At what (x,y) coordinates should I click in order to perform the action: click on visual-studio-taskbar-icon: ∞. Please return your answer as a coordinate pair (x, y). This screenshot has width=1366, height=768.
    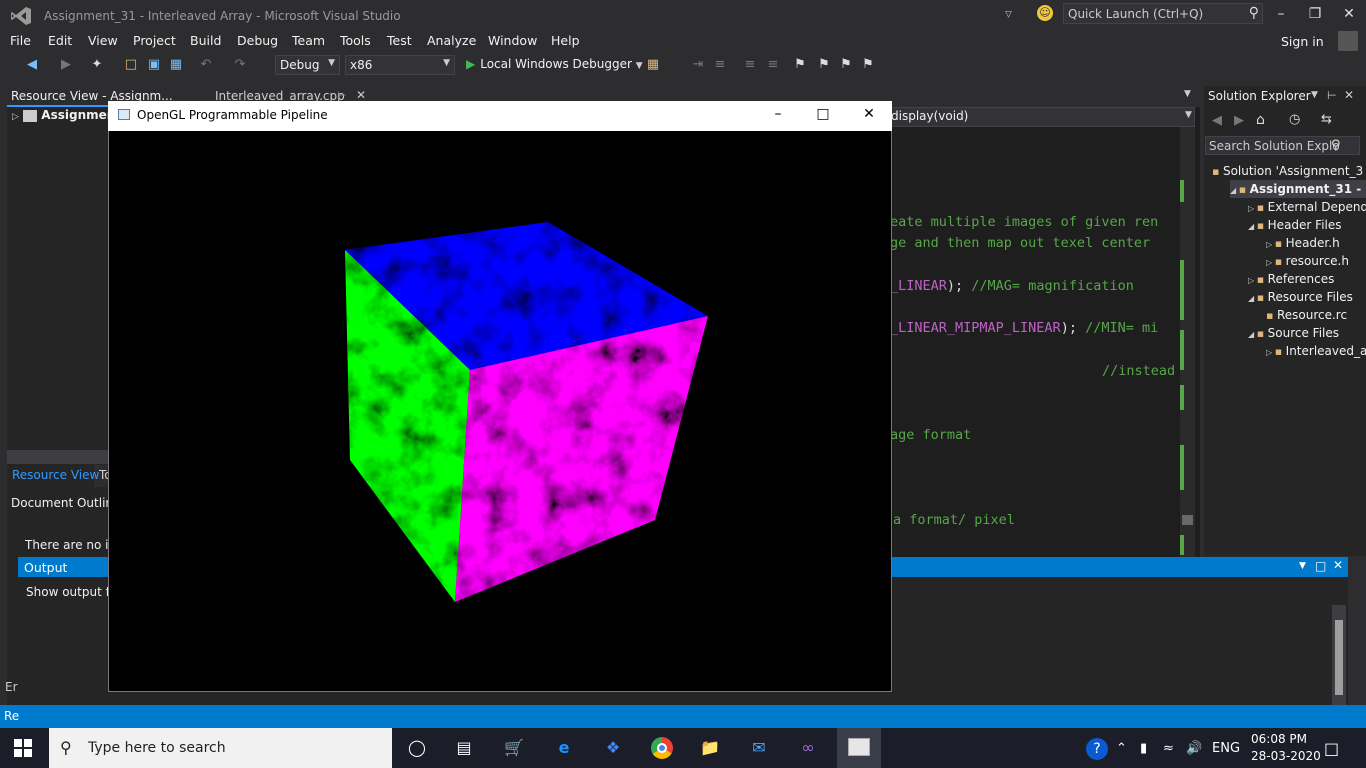
    Looking at the image, I should click on (808, 748).